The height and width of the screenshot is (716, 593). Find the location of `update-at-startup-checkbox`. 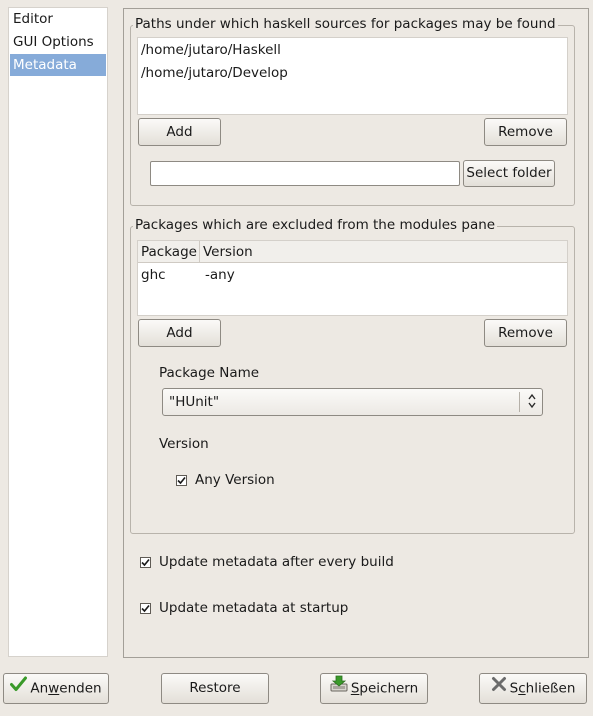

update-at-startup-checkbox is located at coordinates (145, 608).